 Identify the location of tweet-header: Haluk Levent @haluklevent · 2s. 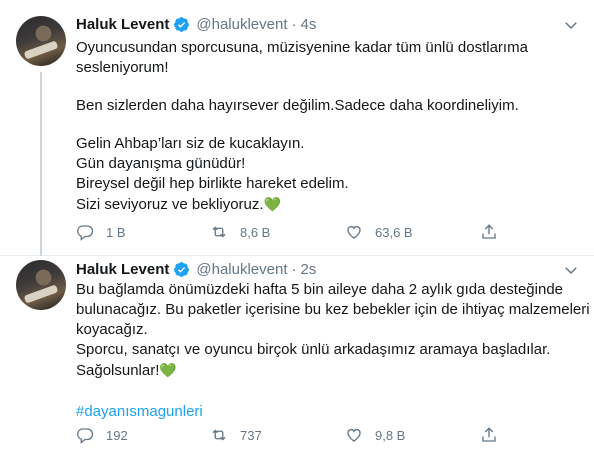
(196, 269).